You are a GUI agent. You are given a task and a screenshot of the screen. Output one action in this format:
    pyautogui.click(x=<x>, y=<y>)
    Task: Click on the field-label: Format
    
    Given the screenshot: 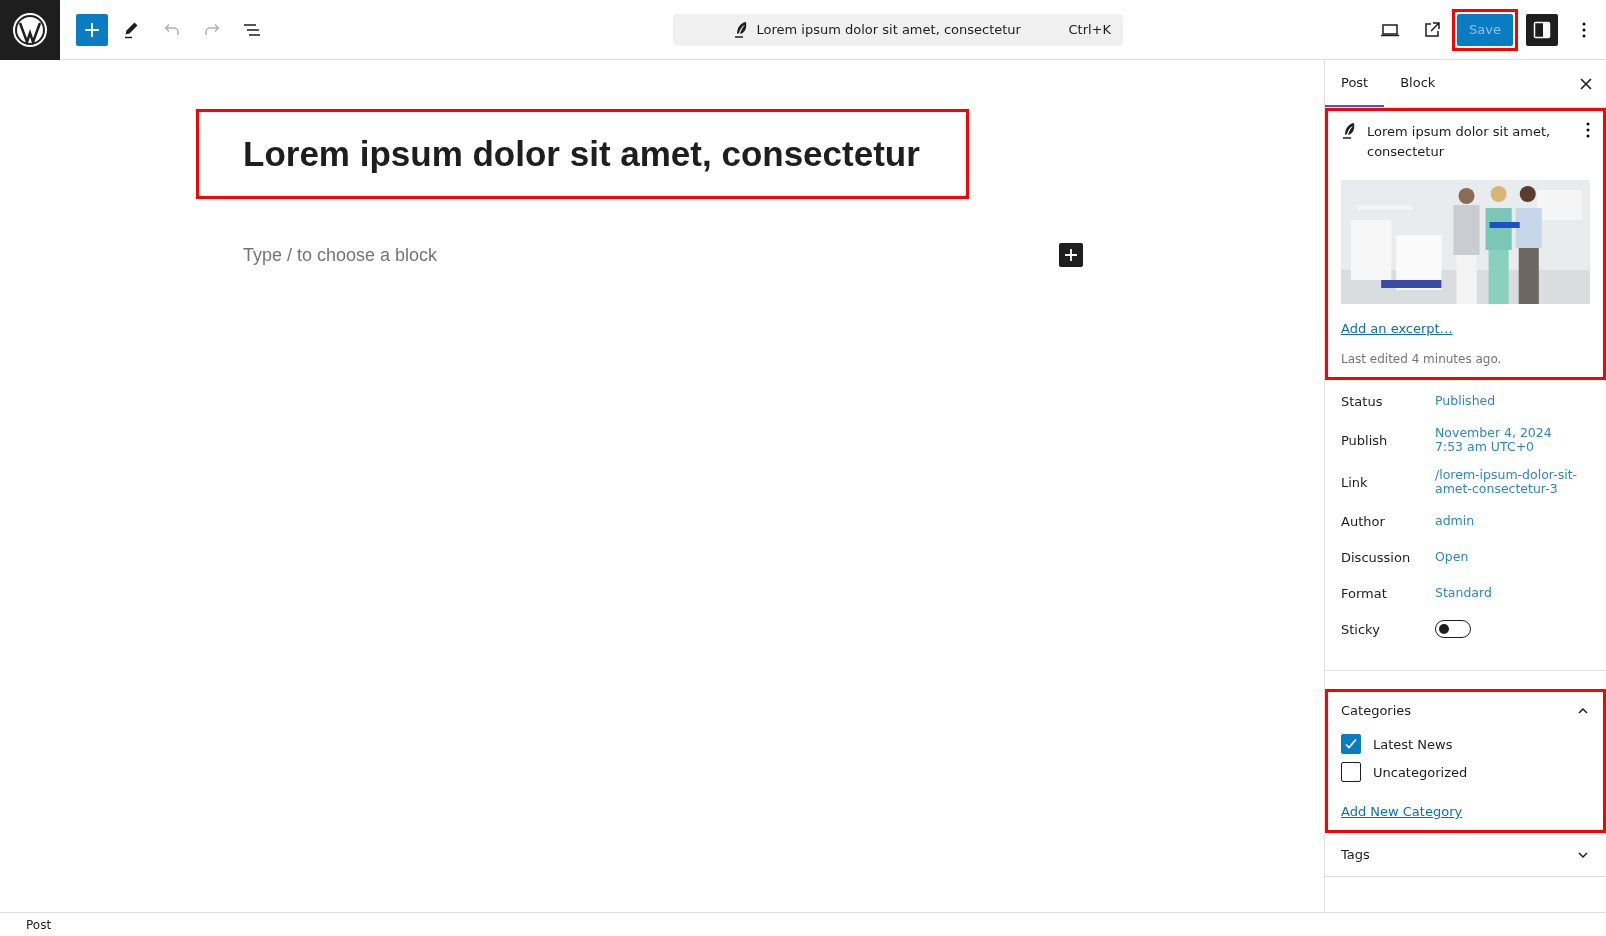 What is the action you would take?
    pyautogui.click(x=1364, y=593)
    